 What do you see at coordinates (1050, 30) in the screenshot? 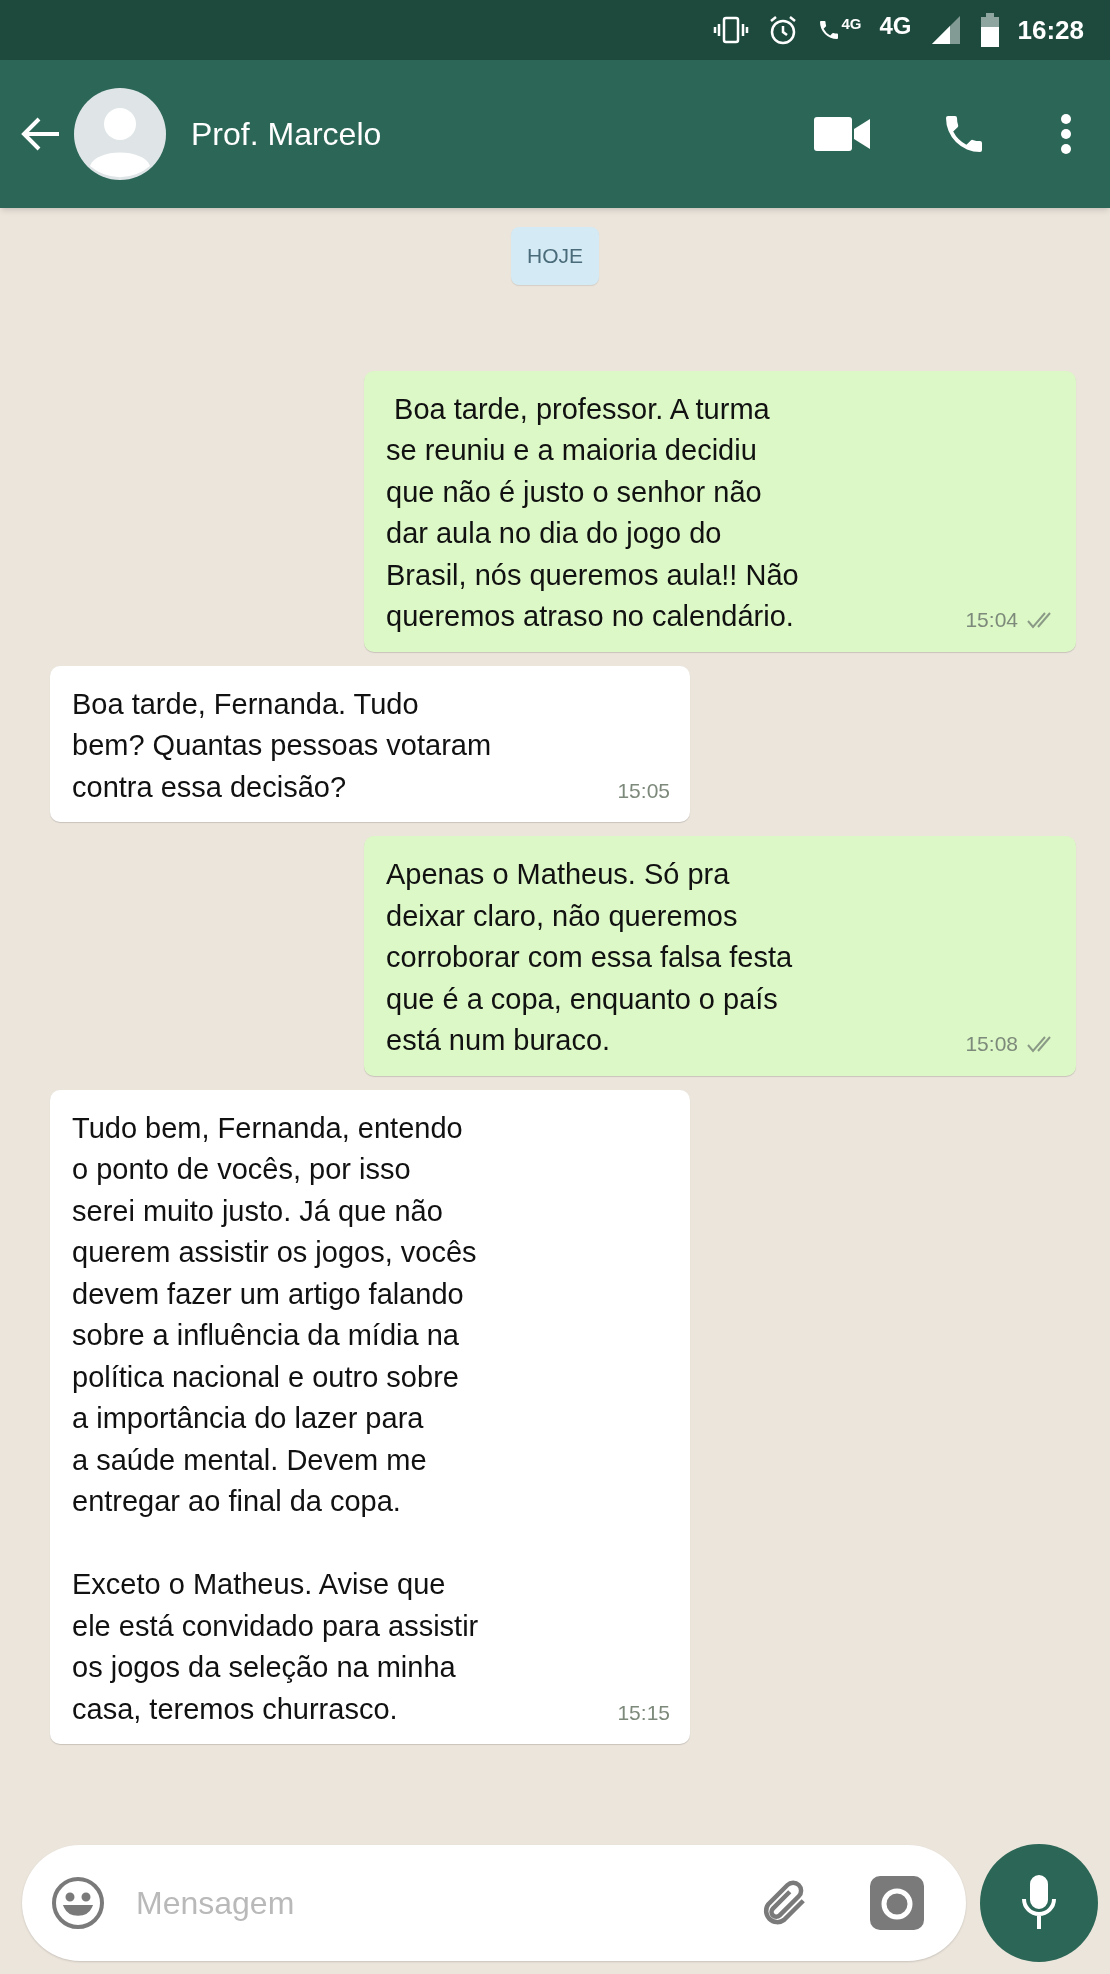
I see `clock-time: 16:28` at bounding box center [1050, 30].